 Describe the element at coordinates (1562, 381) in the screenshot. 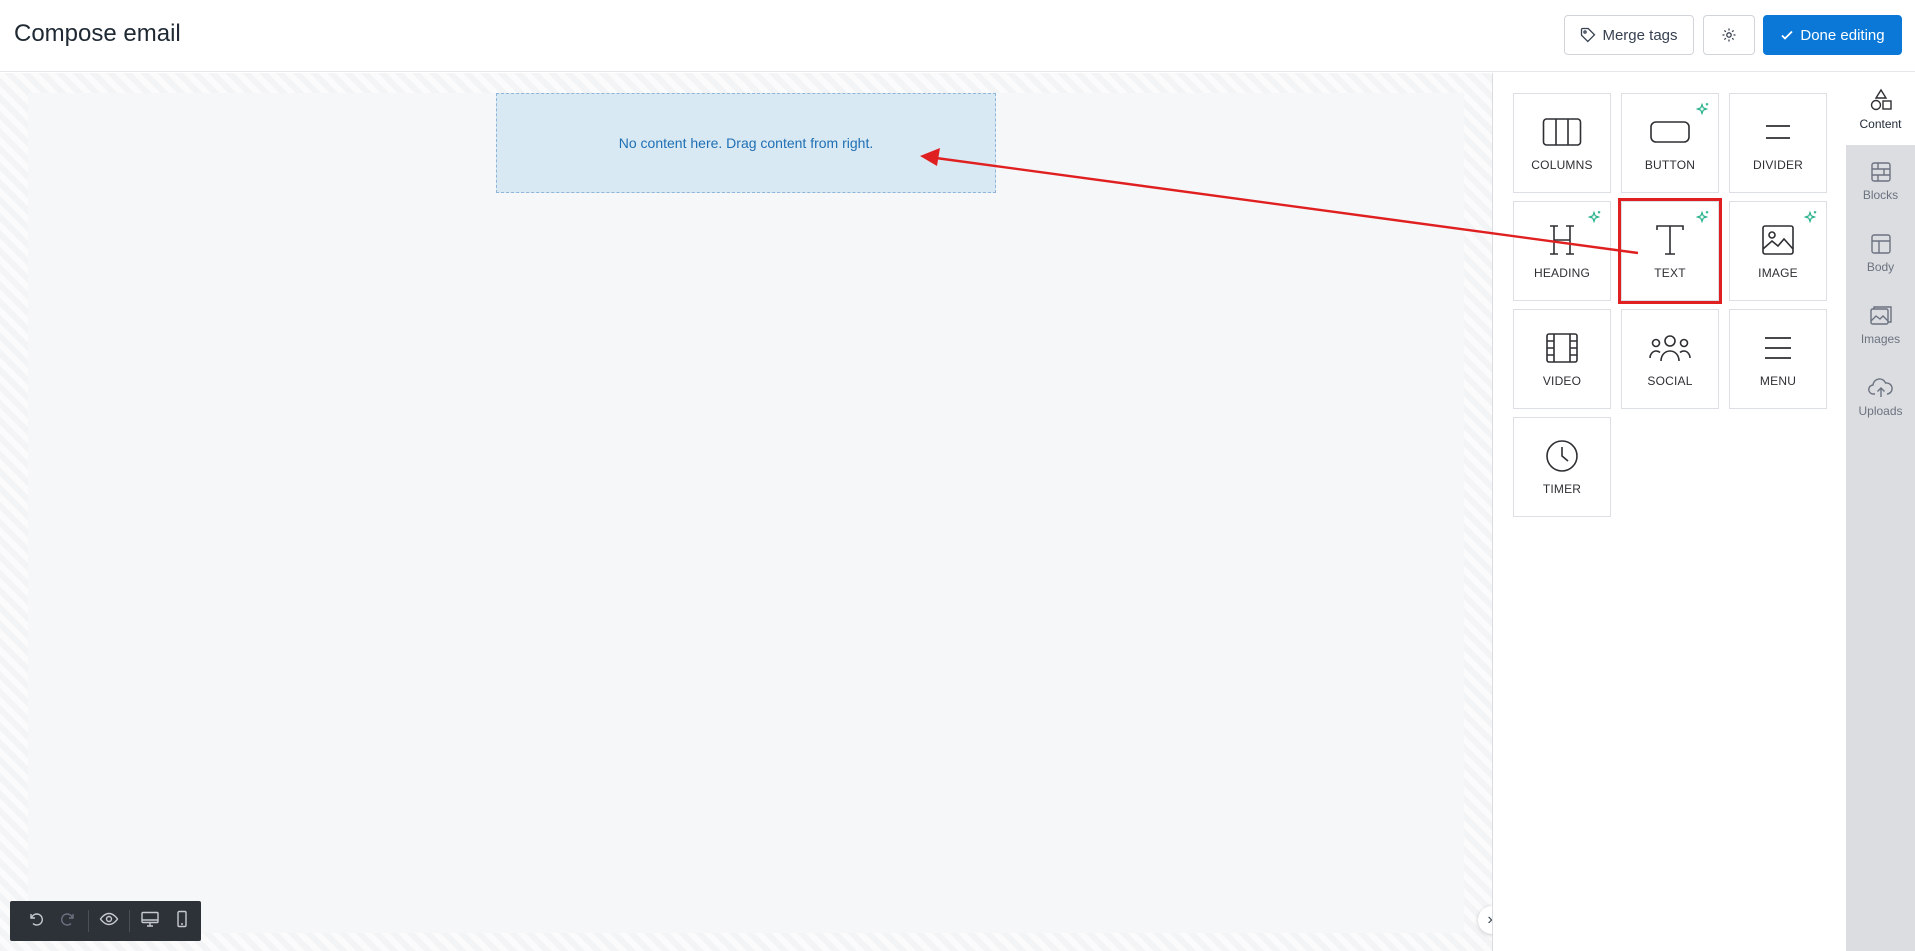

I see `tile-label: VIDEO` at that location.